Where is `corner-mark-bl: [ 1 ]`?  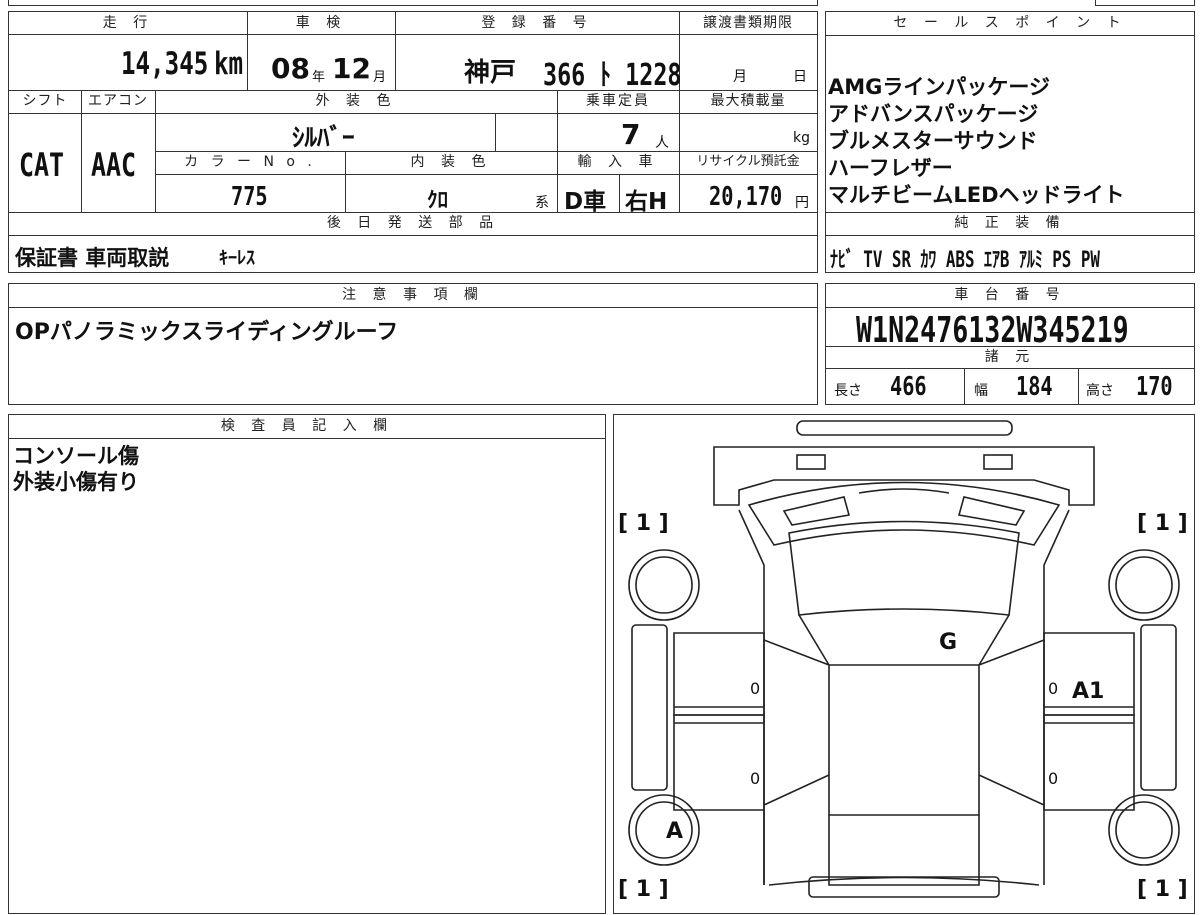 corner-mark-bl: [ 1 ] is located at coordinates (643, 889).